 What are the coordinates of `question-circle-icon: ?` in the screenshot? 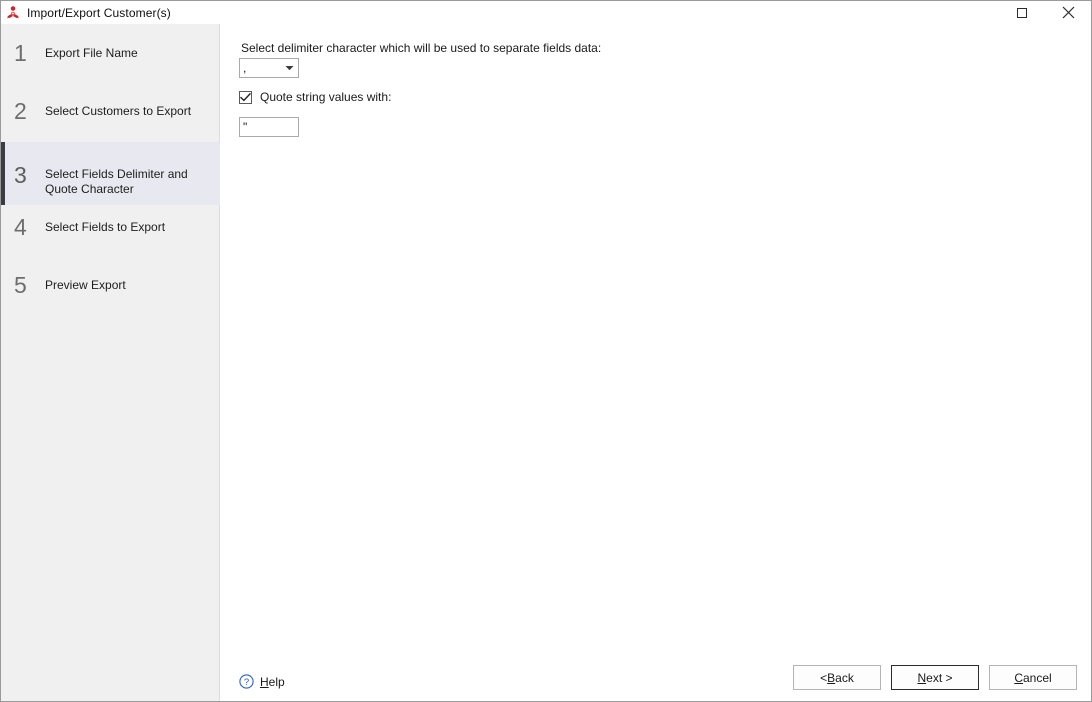 It's located at (246, 681).